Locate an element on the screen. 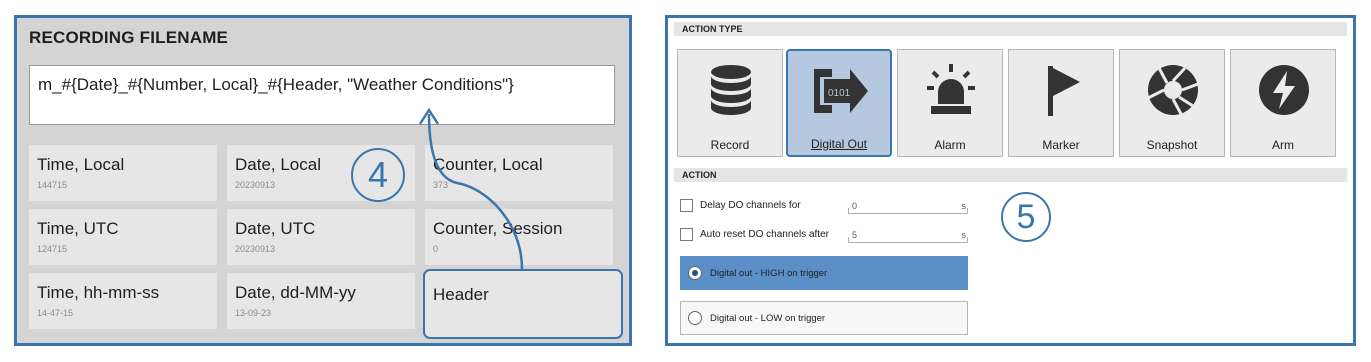 The width and height of the screenshot is (1371, 362). tile-label: Date, UTC is located at coordinates (275, 228).